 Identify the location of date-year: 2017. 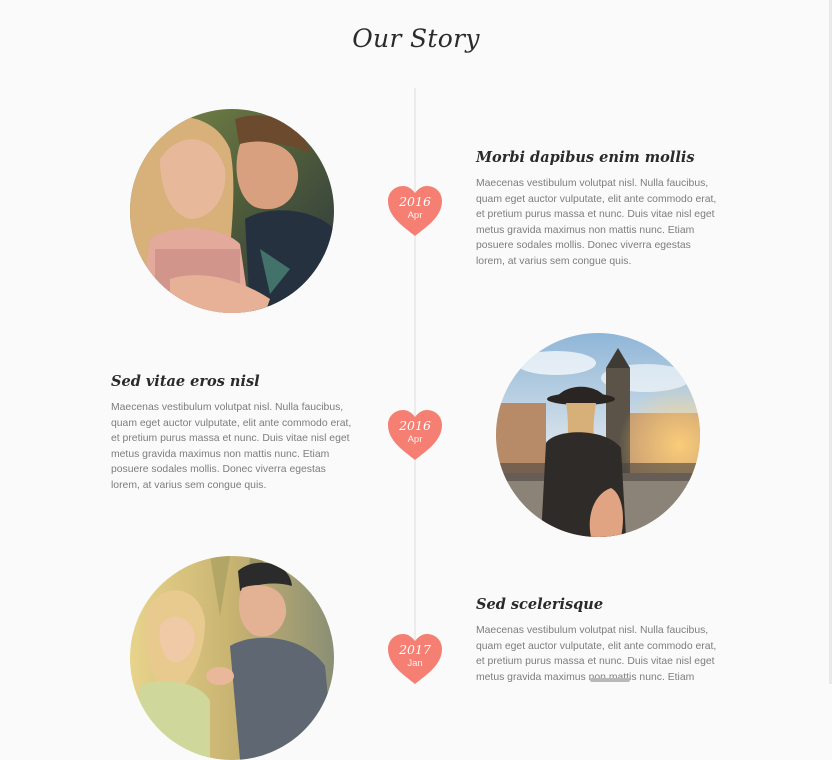
(415, 649).